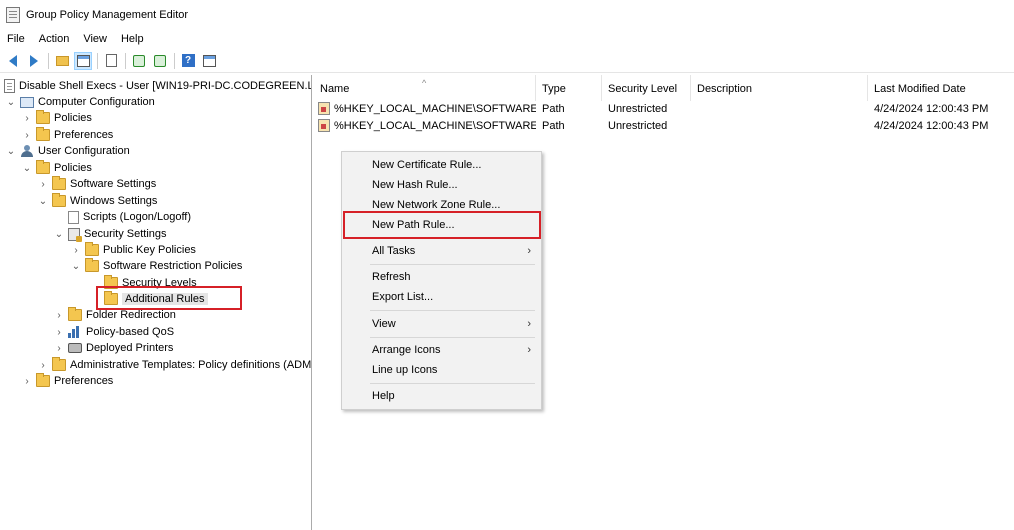  I want to click on toolbar: ?, so click(507, 61).